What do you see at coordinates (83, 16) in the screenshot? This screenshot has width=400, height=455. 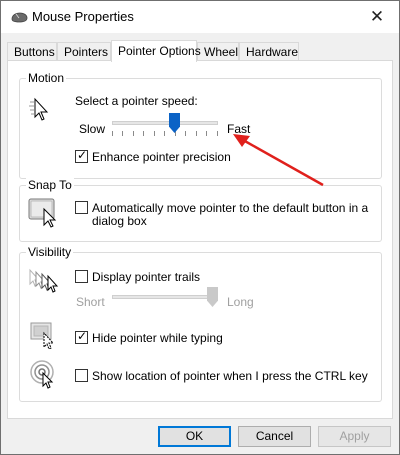 I see `window-title: Mouse Properties` at bounding box center [83, 16].